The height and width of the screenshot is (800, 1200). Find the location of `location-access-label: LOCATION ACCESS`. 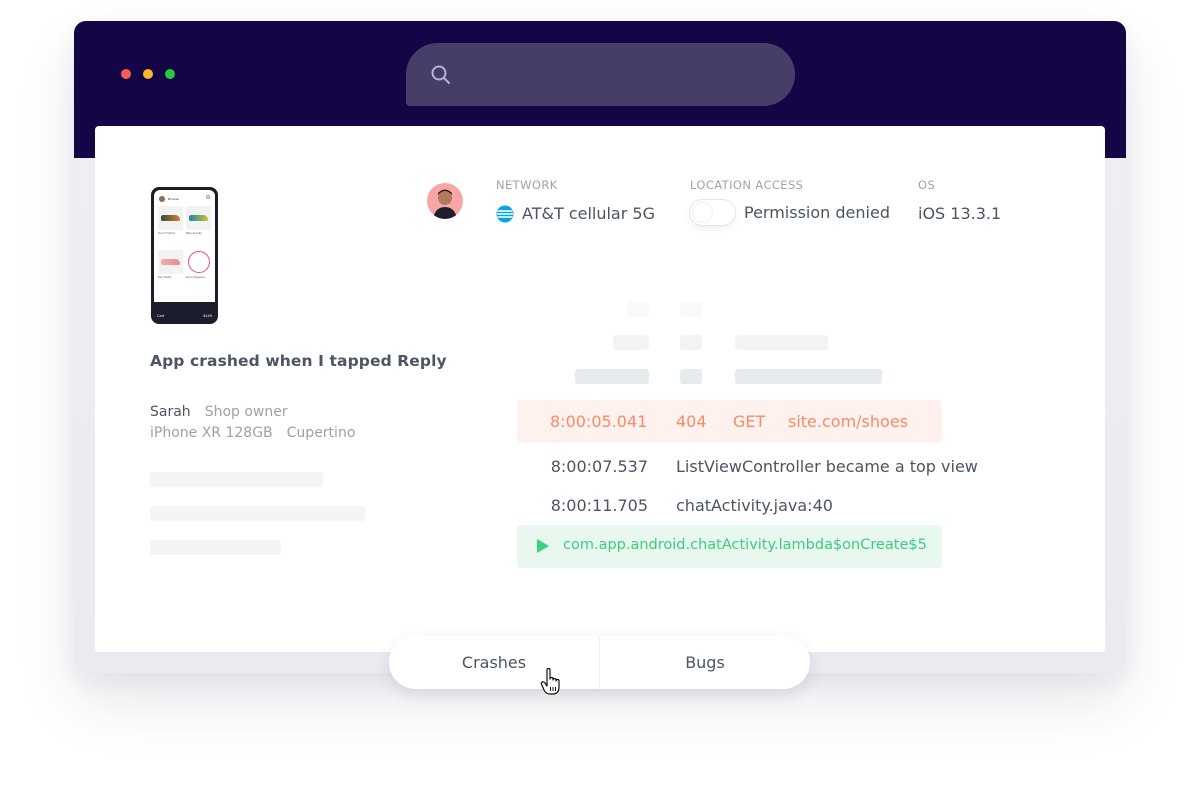

location-access-label: LOCATION ACCESS is located at coordinates (747, 185).